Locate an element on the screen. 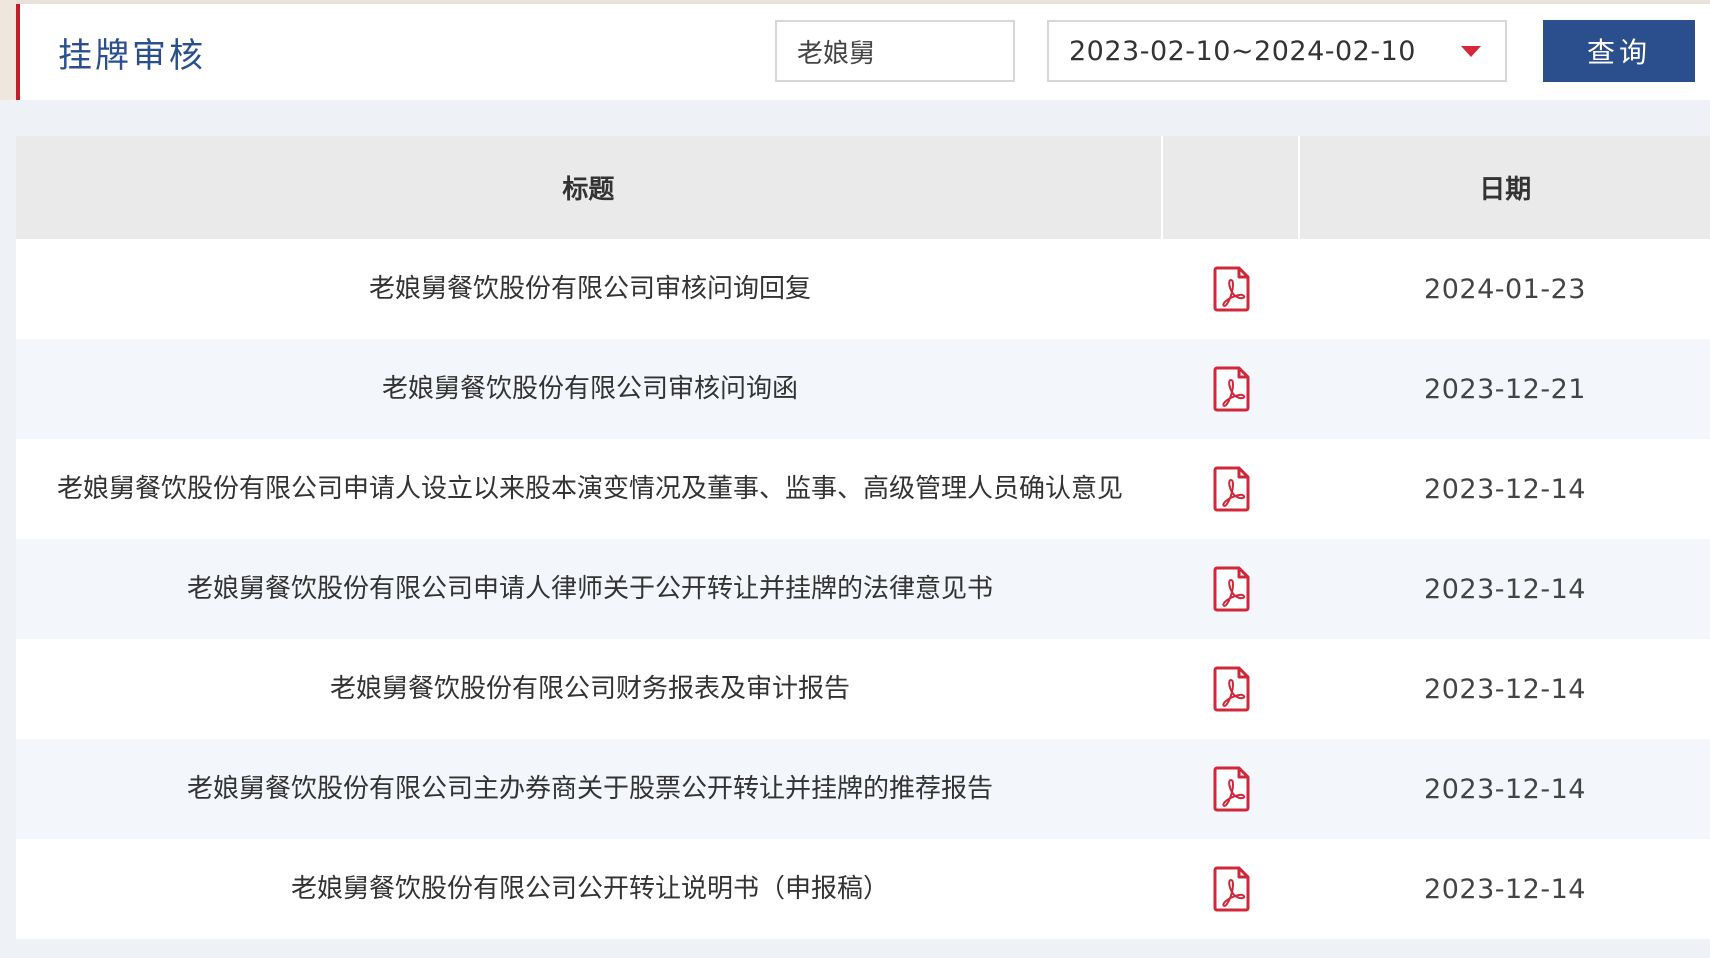 Image resolution: width=1710 pixels, height=958 pixels. table-row: 老娘舅餐饮股份有限公司审核问询函 2023-12-21 is located at coordinates (863, 389).